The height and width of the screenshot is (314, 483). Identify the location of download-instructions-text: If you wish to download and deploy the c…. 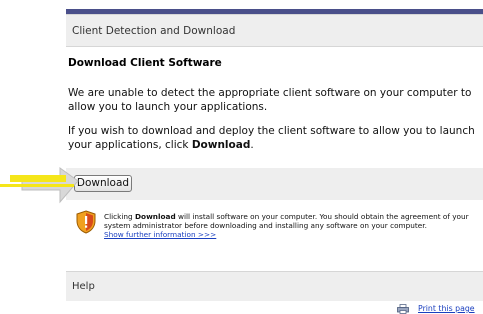
(271, 138).